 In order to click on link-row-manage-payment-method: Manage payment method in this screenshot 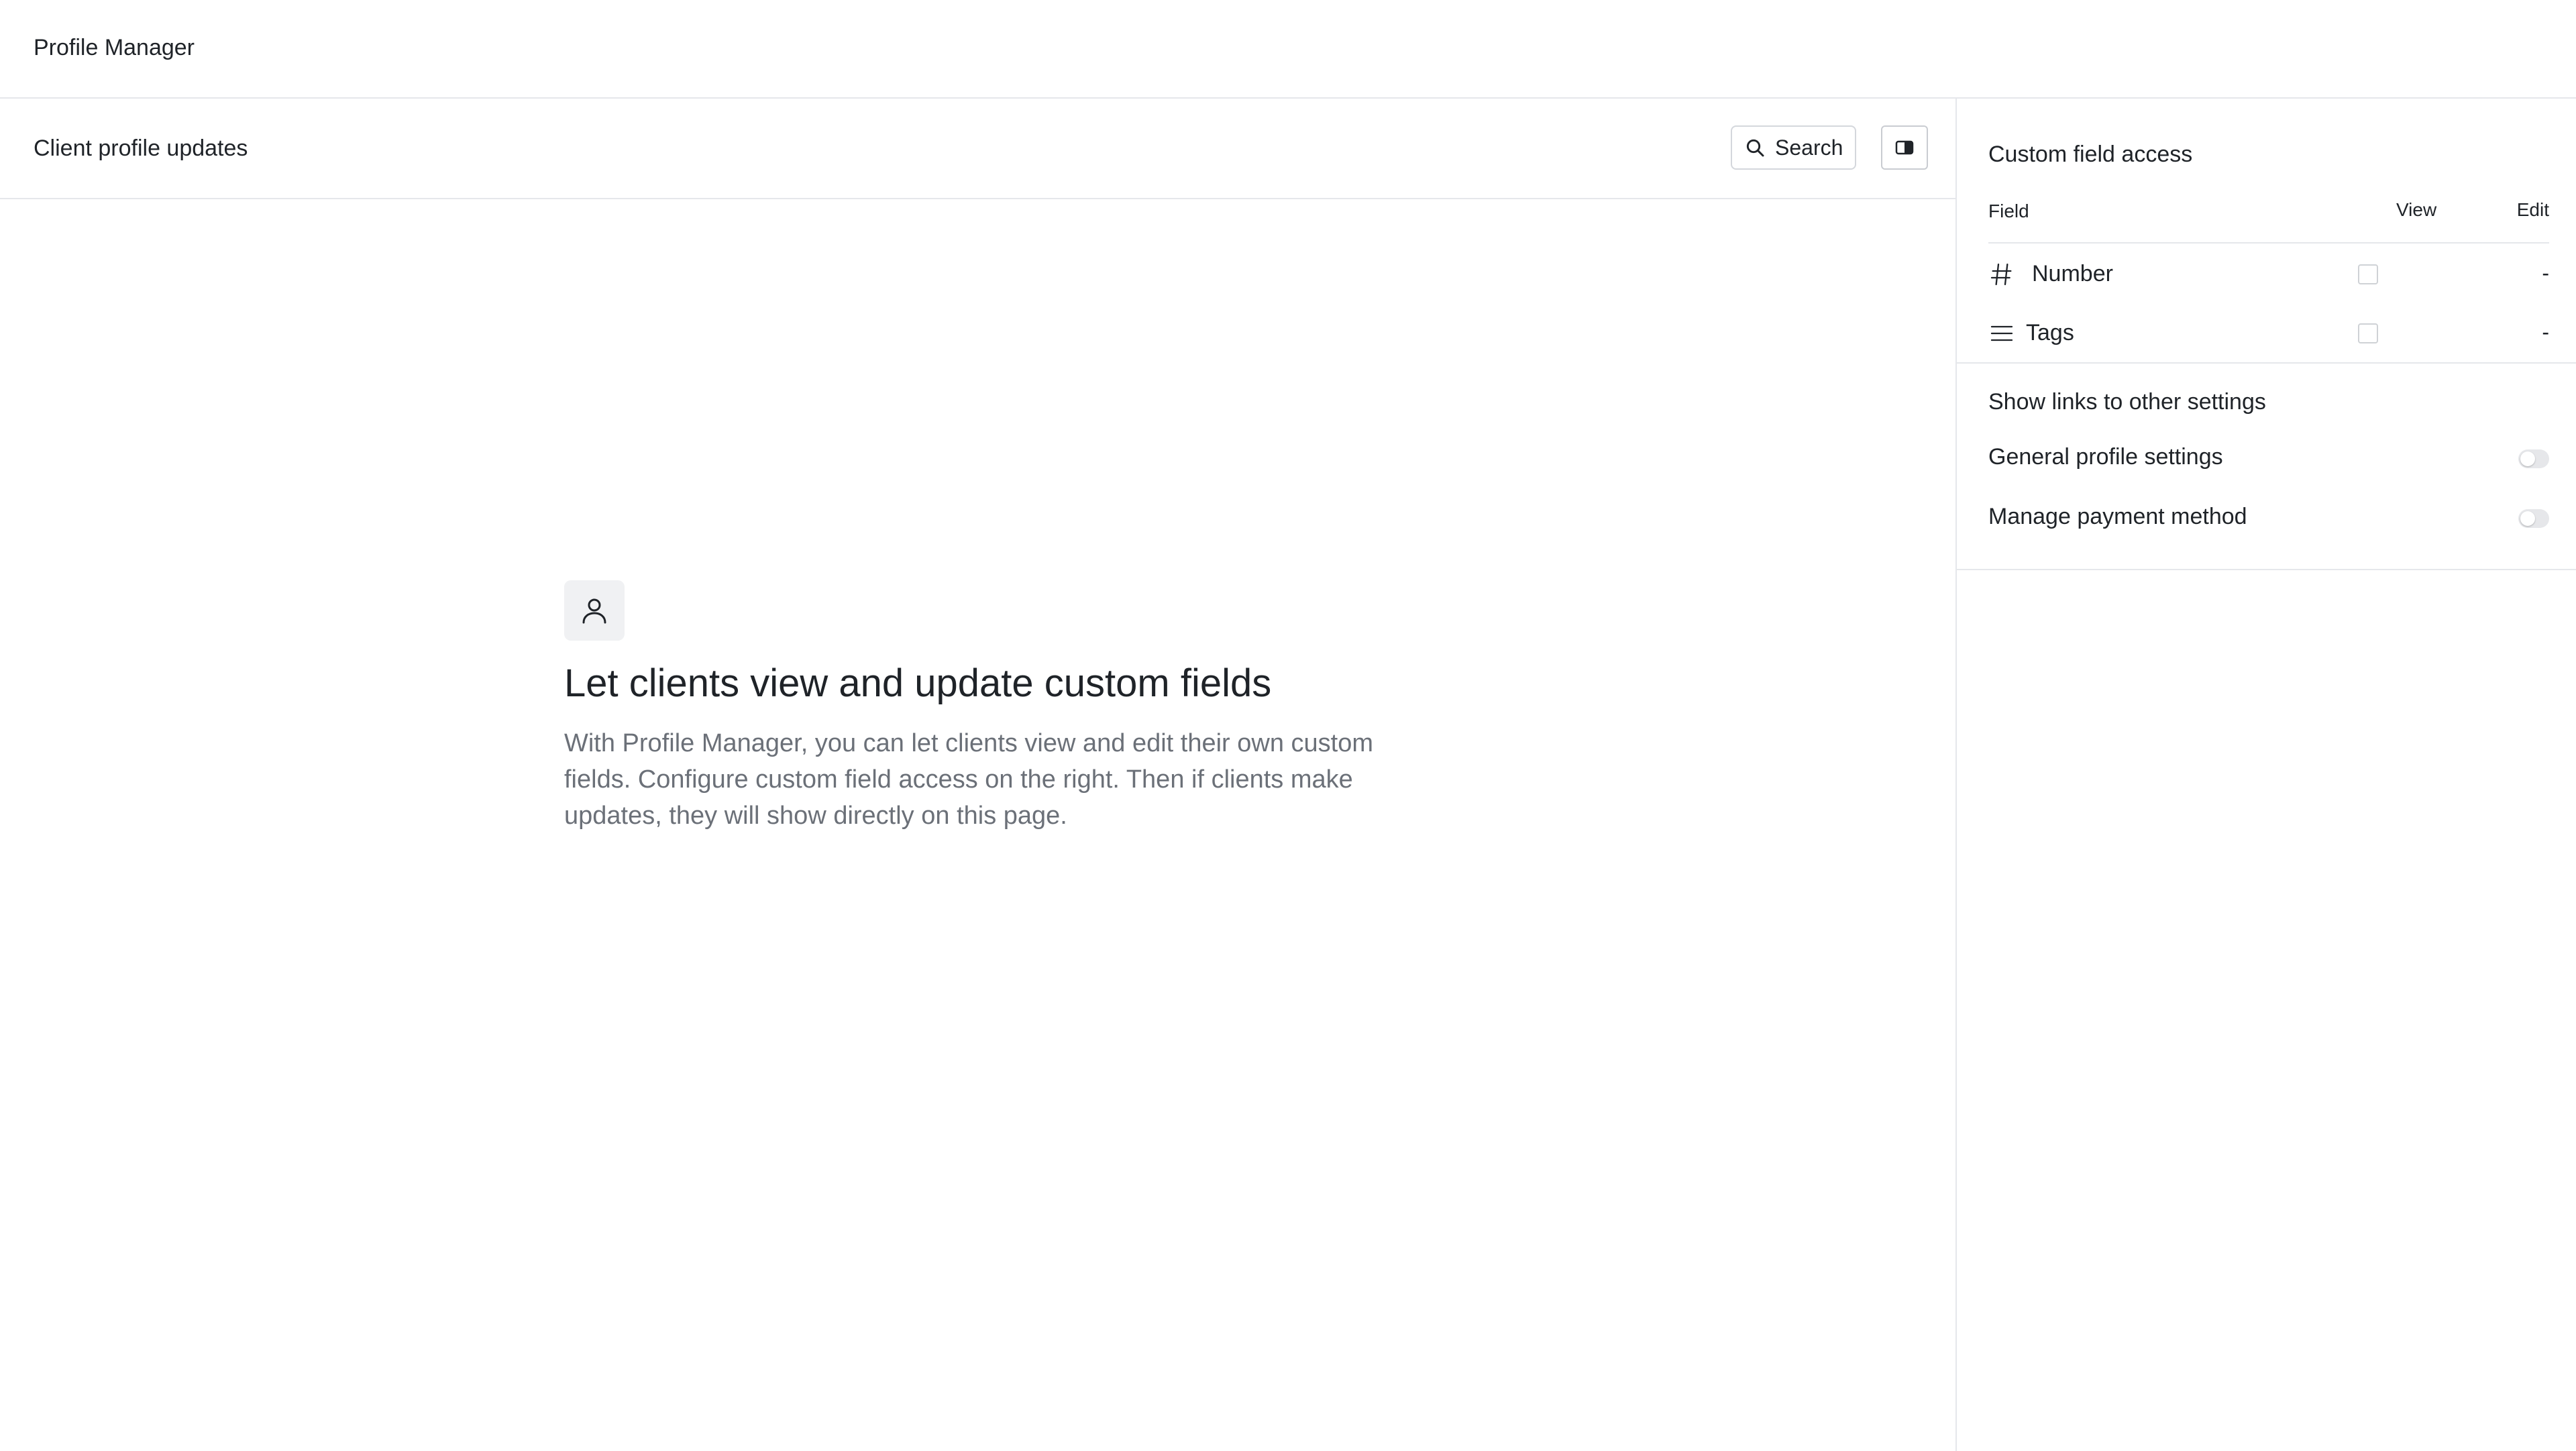, I will do `click(2268, 517)`.